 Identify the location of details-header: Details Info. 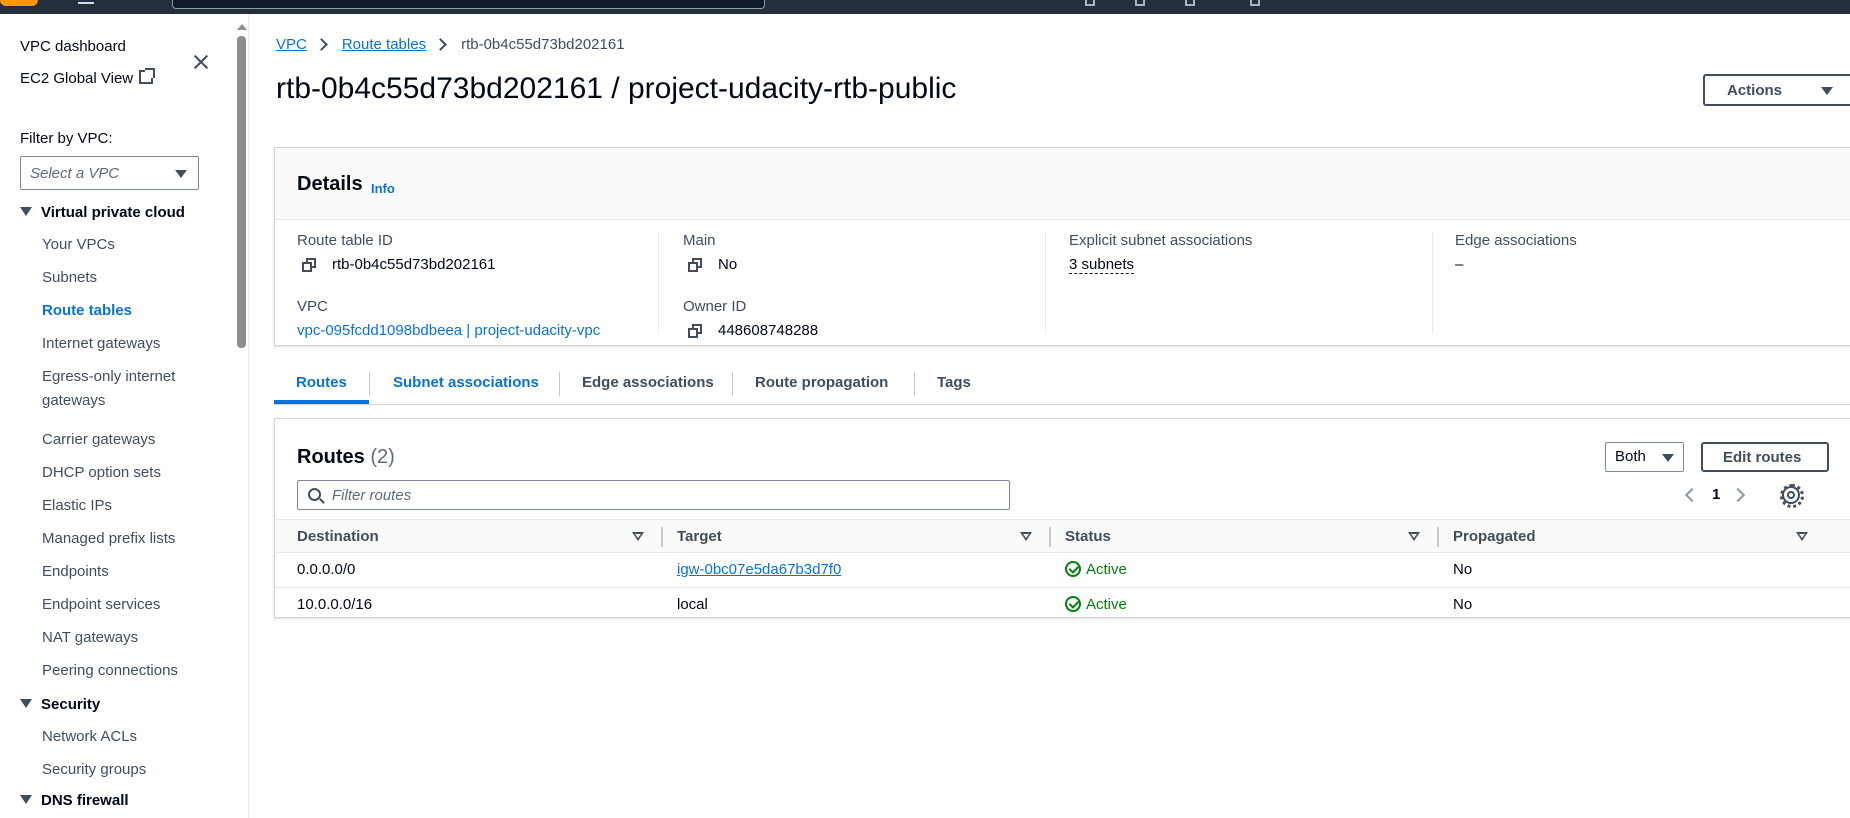
(1062, 184).